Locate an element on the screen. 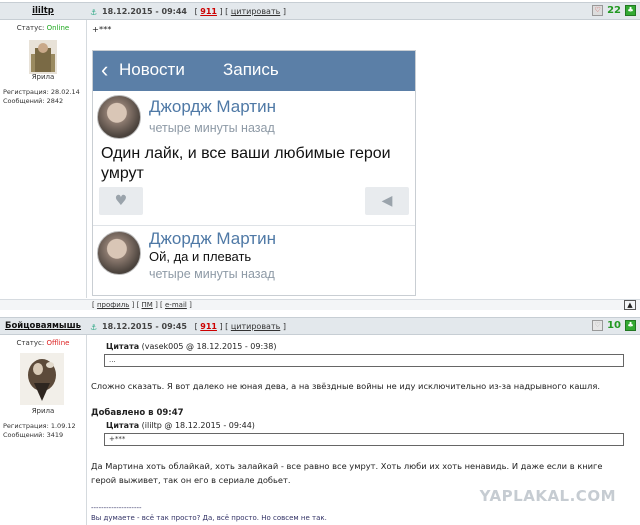 This screenshot has height=525, width=640. profile-links: [ профиль ] [ ПМ ] [ e-mail ] is located at coordinates (142, 305).